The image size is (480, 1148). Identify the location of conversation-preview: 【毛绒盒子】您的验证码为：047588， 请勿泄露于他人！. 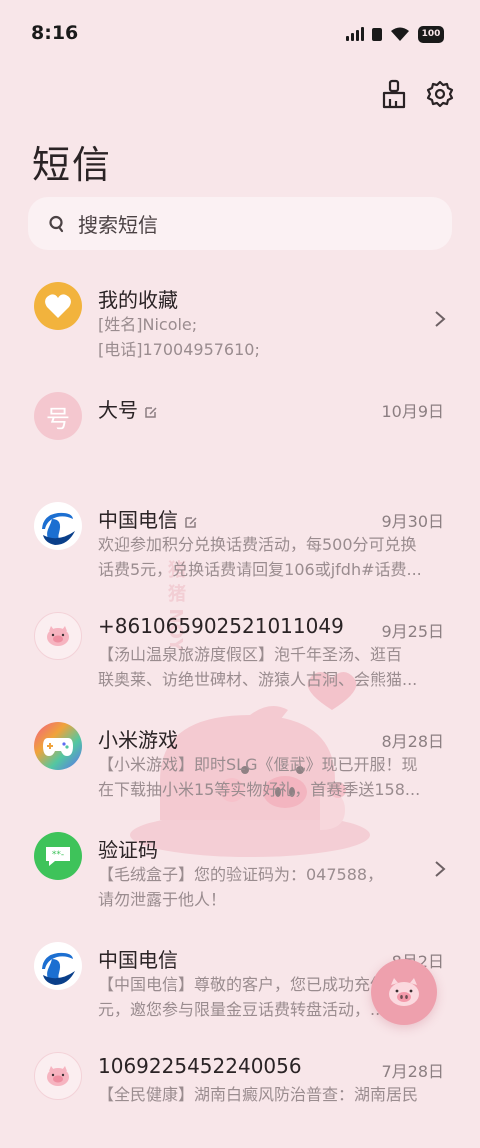
(241, 887).